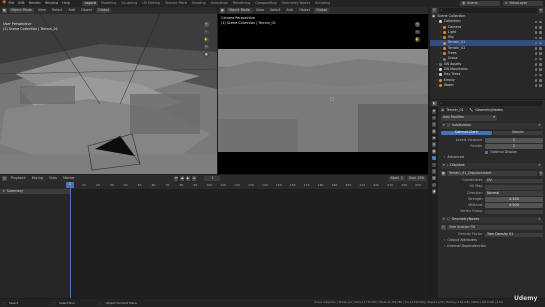  Describe the element at coordinates (434, 124) in the screenshot. I see `output-tab-icon: ⎙` at that location.